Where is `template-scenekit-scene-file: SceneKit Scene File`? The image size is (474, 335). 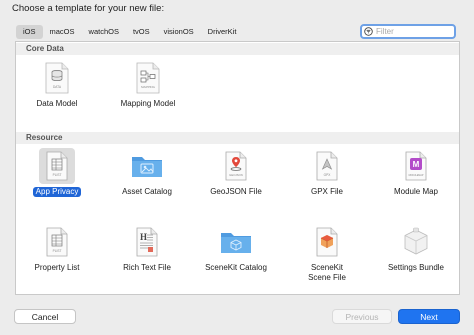
template-scenekit-scene-file: SceneKit Scene File is located at coordinates (327, 253).